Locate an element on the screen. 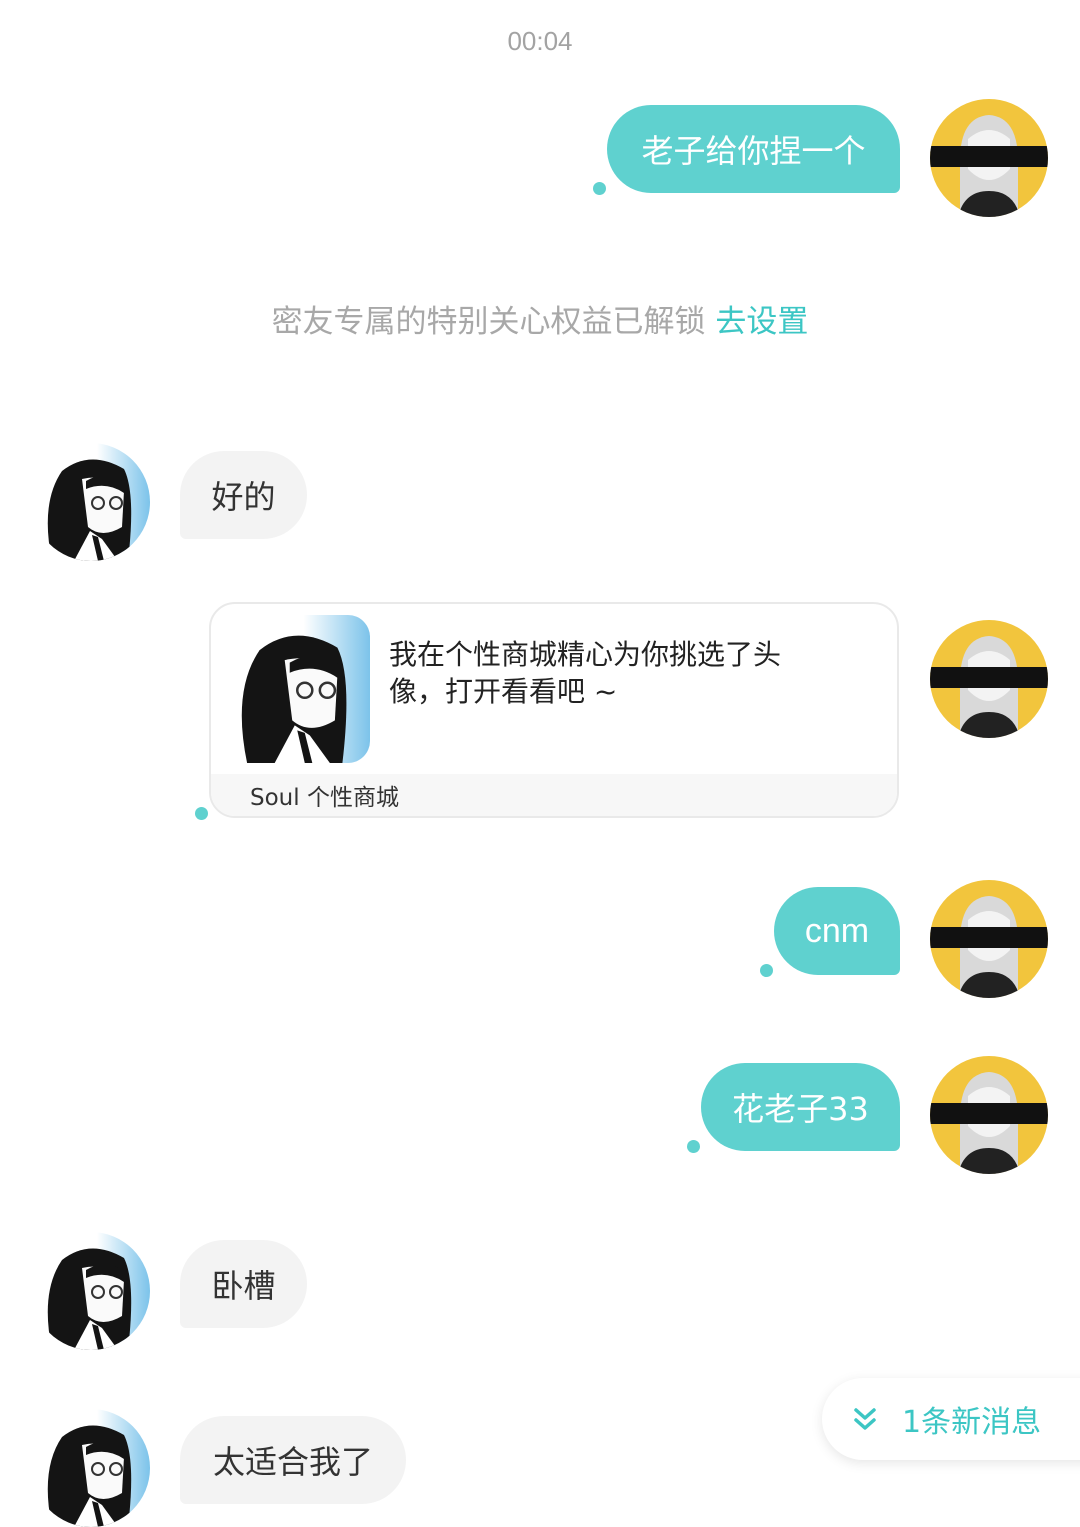 This screenshot has height=1527, width=1080. message-bubble-outgoing: 老子给你捏一个 is located at coordinates (753, 149).